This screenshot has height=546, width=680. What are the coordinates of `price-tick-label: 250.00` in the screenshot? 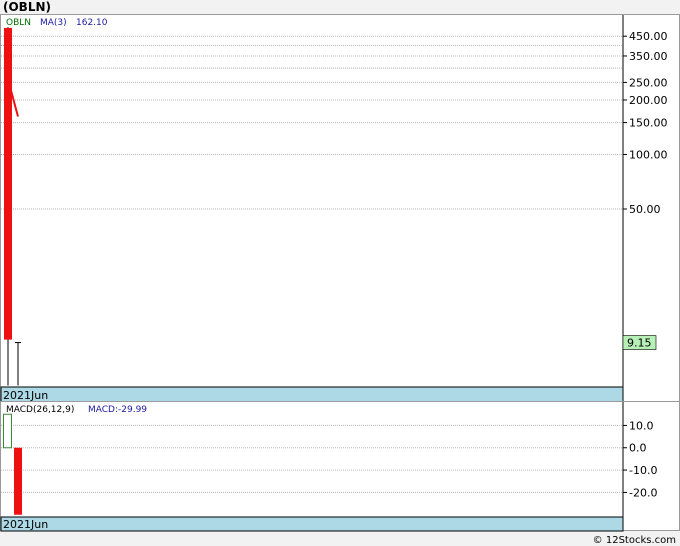 It's located at (648, 82).